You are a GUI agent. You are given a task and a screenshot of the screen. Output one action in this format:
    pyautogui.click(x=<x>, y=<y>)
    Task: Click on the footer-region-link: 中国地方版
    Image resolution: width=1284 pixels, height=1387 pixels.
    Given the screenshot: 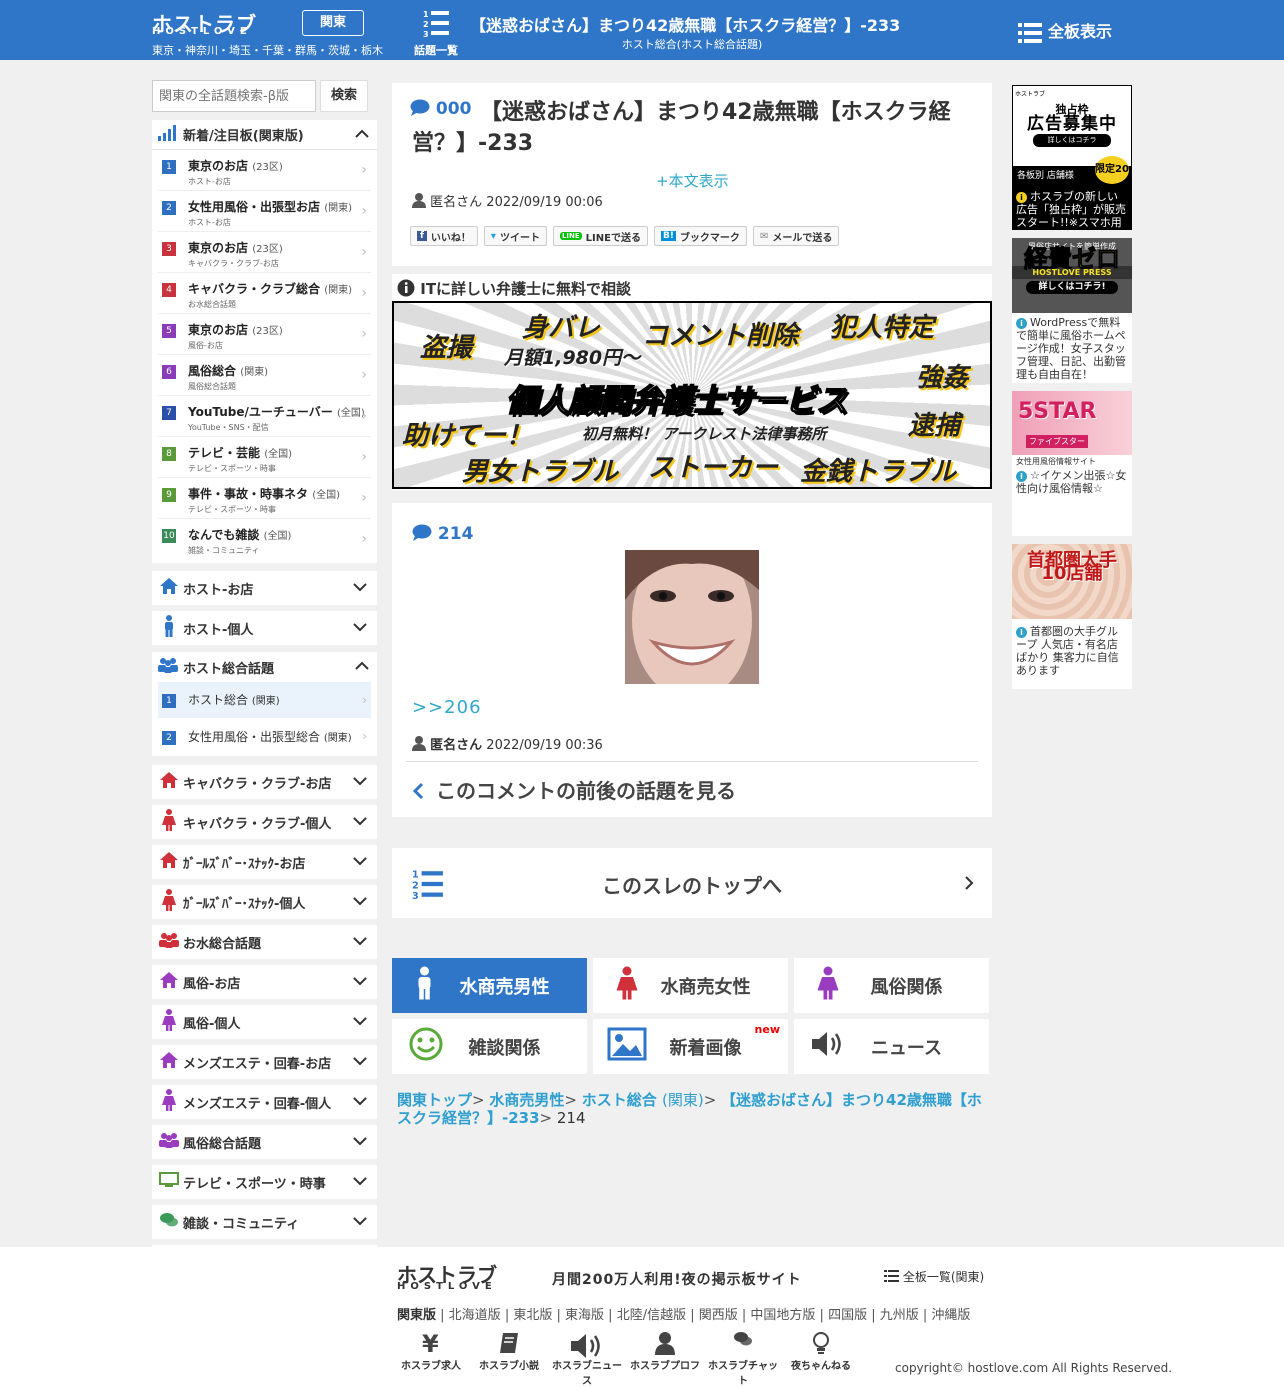 What is the action you would take?
    pyautogui.click(x=782, y=1315)
    